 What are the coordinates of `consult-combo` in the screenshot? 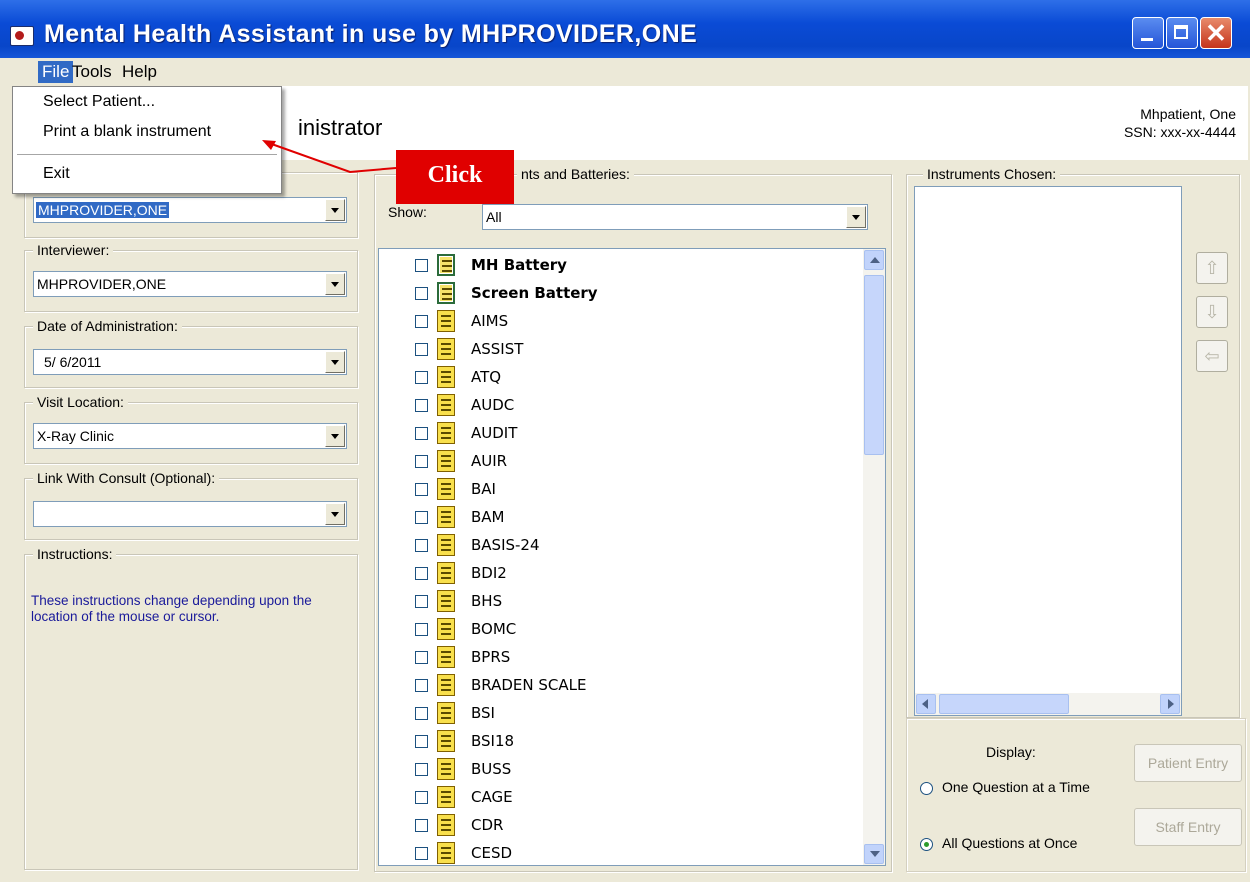 It's located at (190, 514).